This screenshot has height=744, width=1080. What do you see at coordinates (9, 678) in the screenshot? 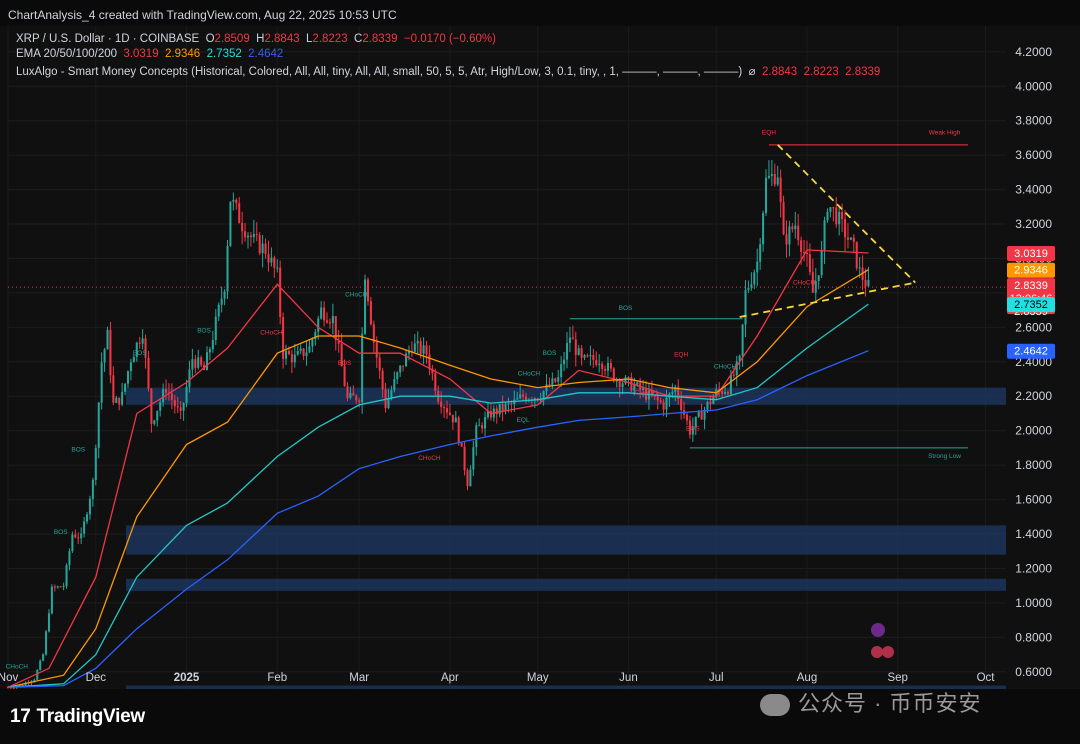
I see `x-tick-label: Nov` at bounding box center [9, 678].